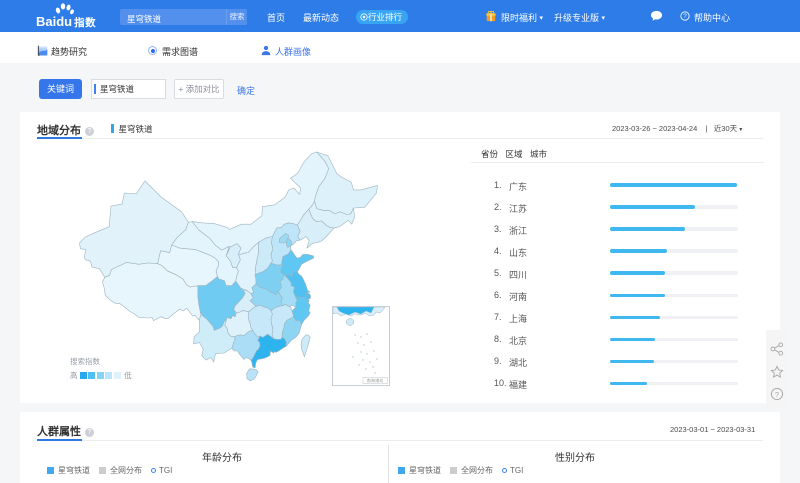 Image resolution: width=800 pixels, height=483 pixels. What do you see at coordinates (375, 380) in the screenshot?
I see `svg-text: 南海诸岛` at bounding box center [375, 380].